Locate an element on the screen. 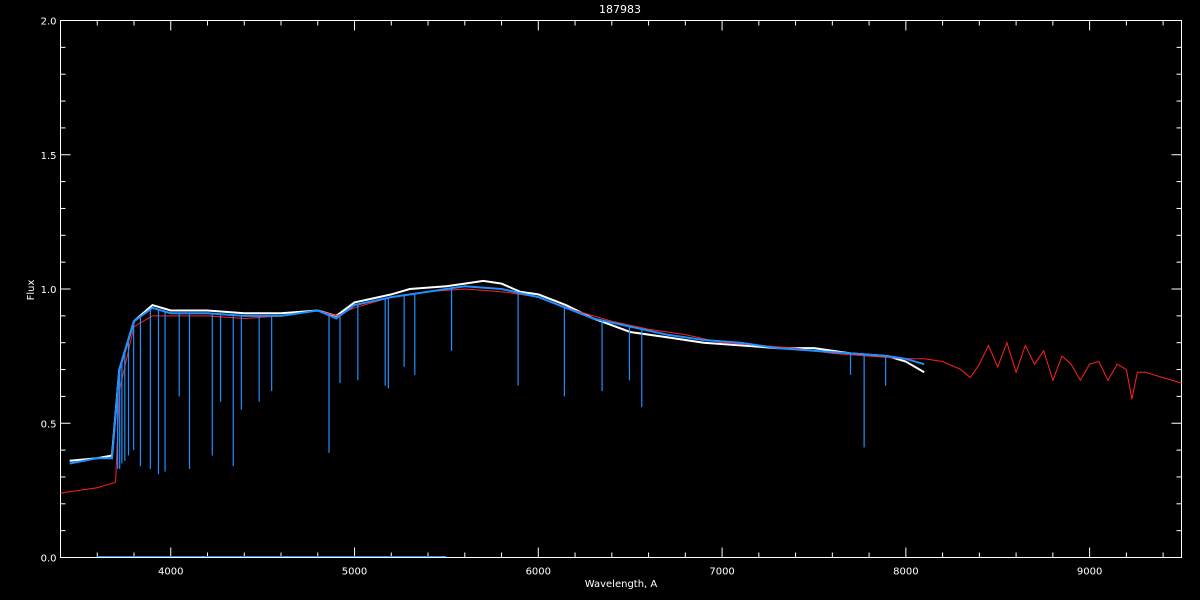  y-tick-label: 1.5 is located at coordinates (49, 156).